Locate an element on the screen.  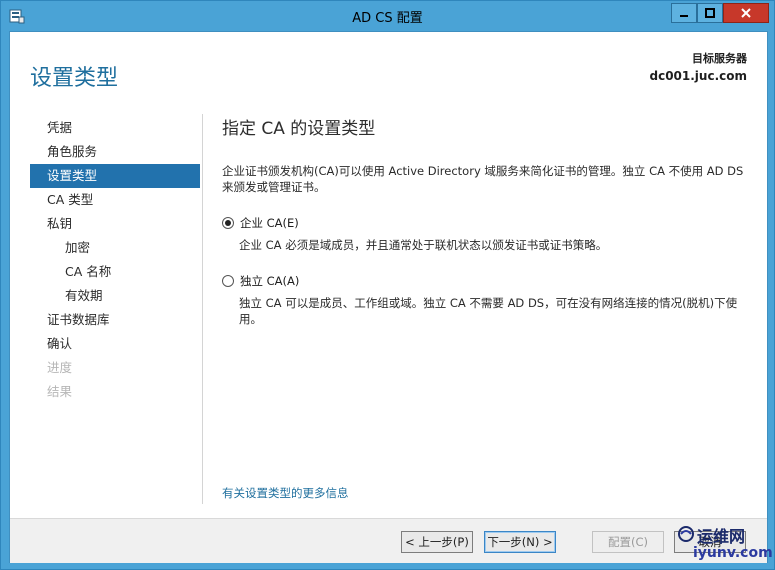
maximize-button is located at coordinates (710, 13).